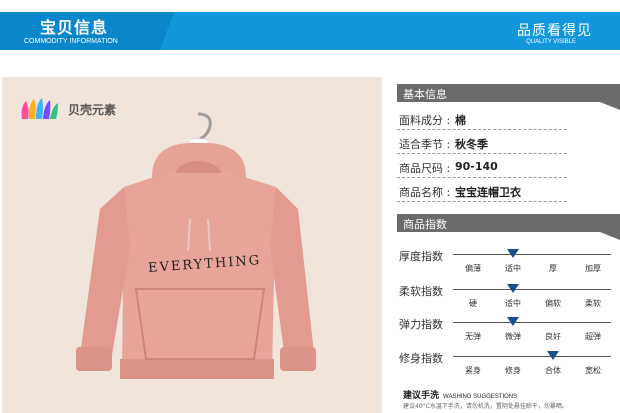 This screenshot has height=413, width=620. I want to click on metric-label-fit: 修身指数, so click(421, 358).